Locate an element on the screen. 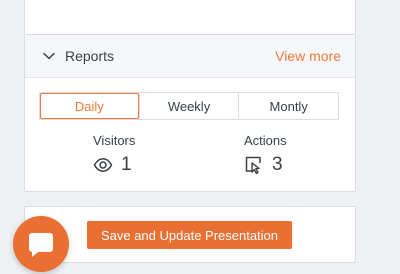 This screenshot has width=400, height=274. tab-monthly: Montly is located at coordinates (288, 106).